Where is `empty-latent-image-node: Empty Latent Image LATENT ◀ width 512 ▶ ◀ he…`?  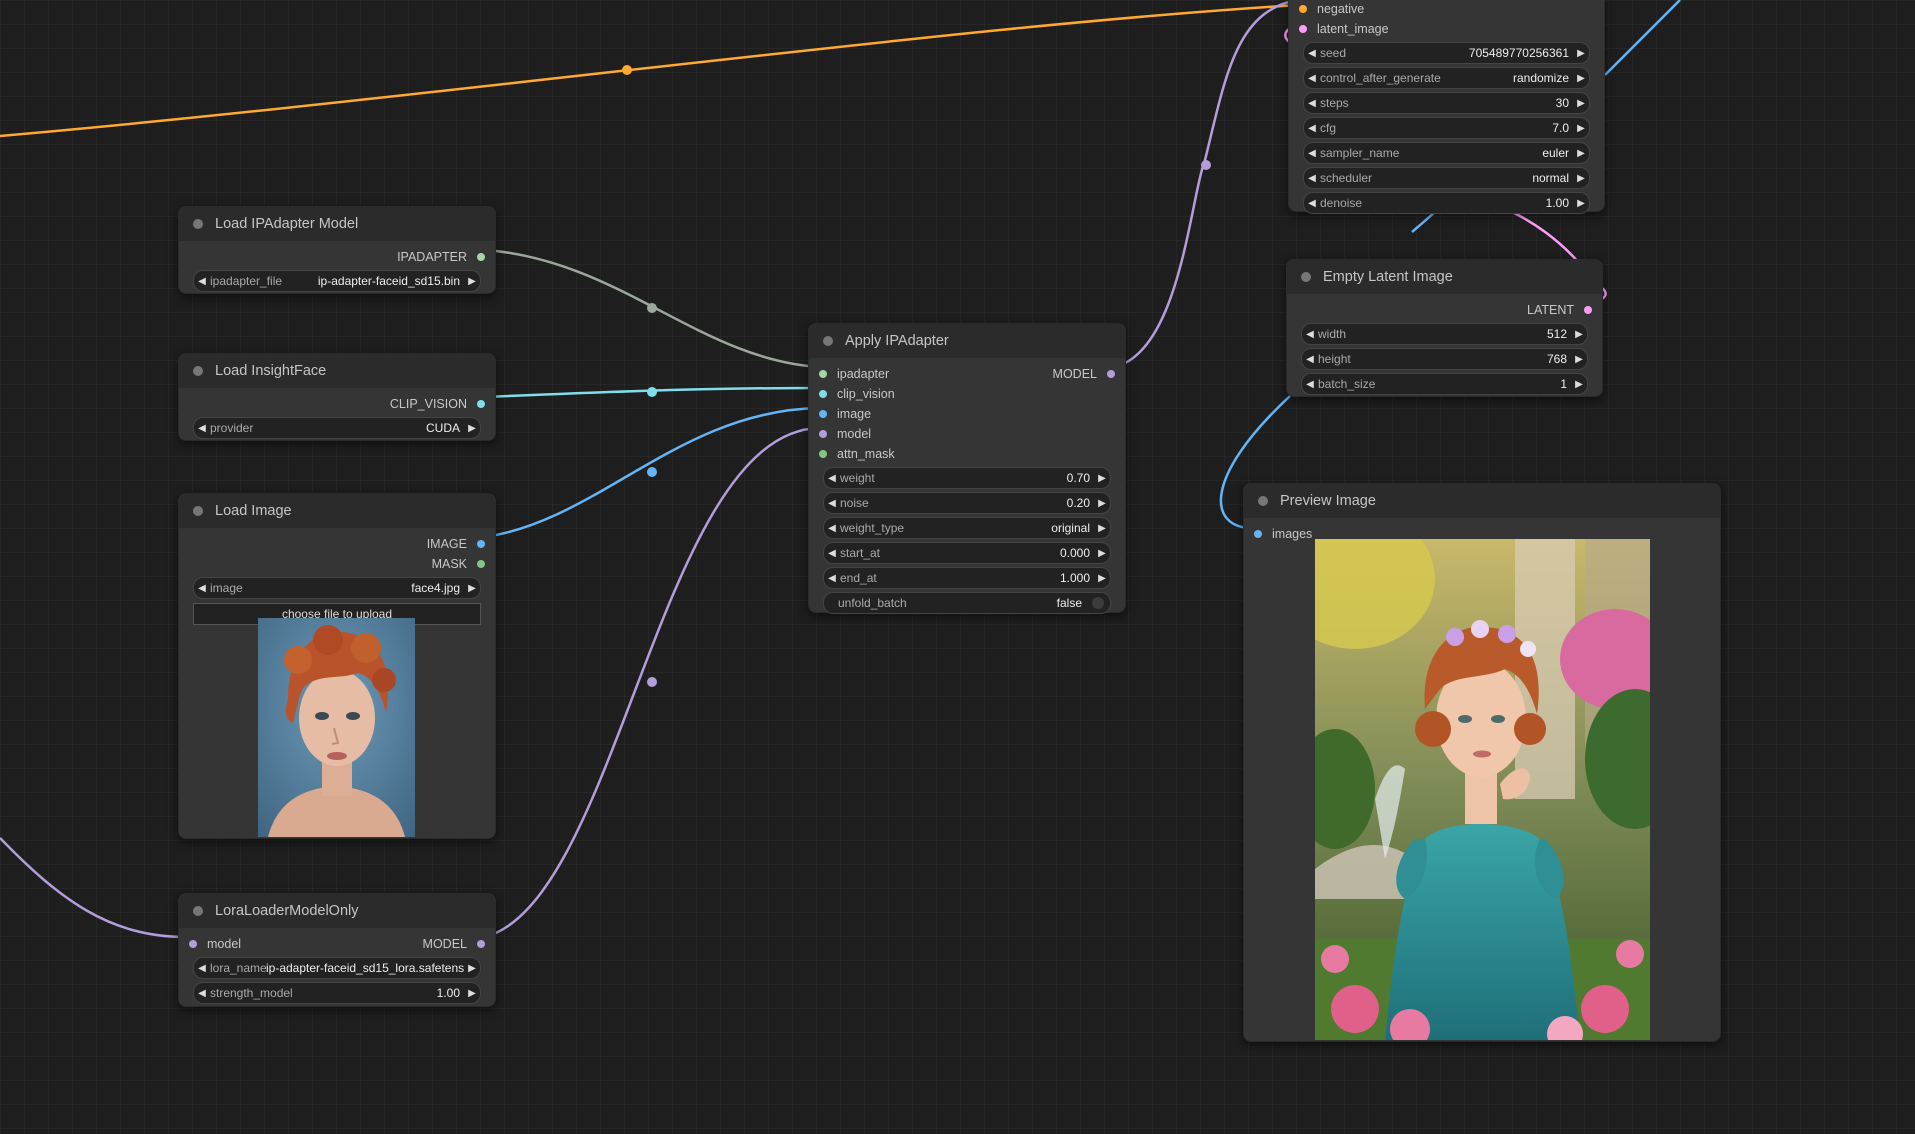
empty-latent-image-node: Empty Latent Image LATENT ◀ width 512 ▶ ◀ he… is located at coordinates (1444, 328).